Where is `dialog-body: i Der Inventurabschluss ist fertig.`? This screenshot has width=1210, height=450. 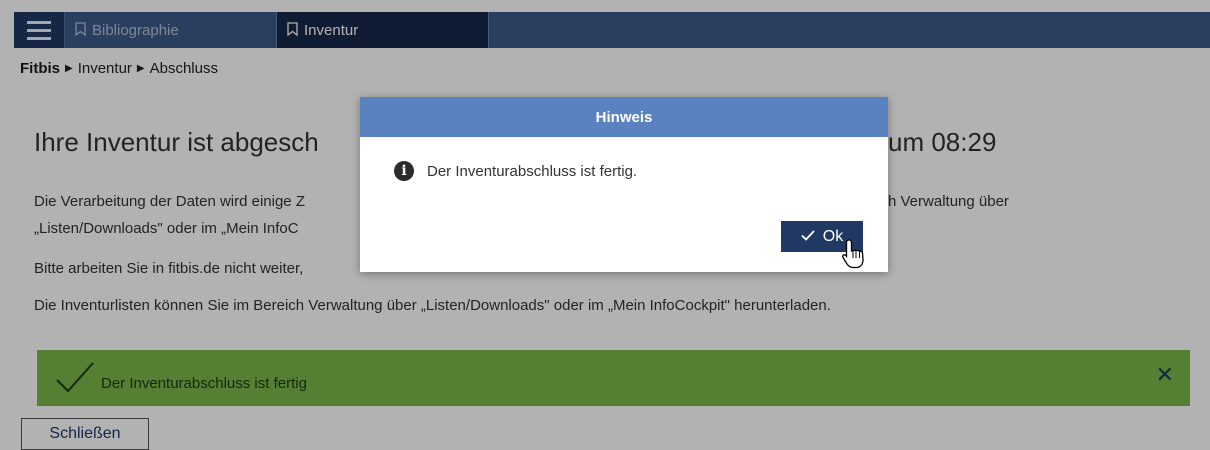 dialog-body: i Der Inventurabschluss ist fertig. is located at coordinates (515, 171).